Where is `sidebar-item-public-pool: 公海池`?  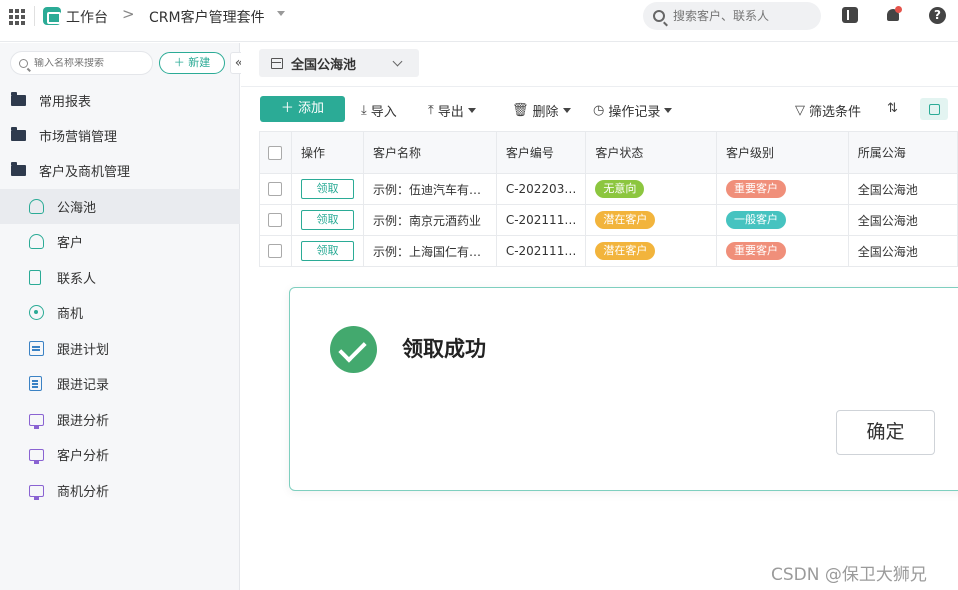
sidebar-item-public-pool: 公海池 is located at coordinates (120, 206).